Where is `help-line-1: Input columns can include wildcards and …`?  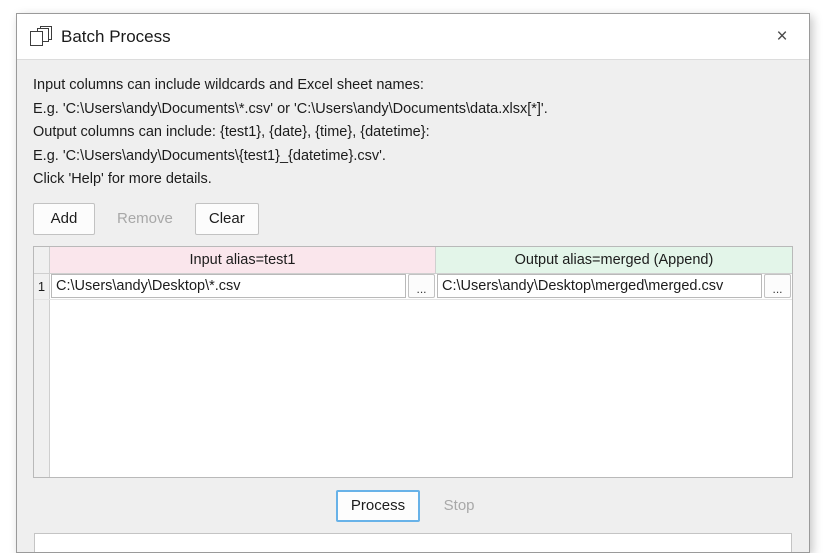
help-line-1: Input columns can include wildcards and … is located at coordinates (228, 85).